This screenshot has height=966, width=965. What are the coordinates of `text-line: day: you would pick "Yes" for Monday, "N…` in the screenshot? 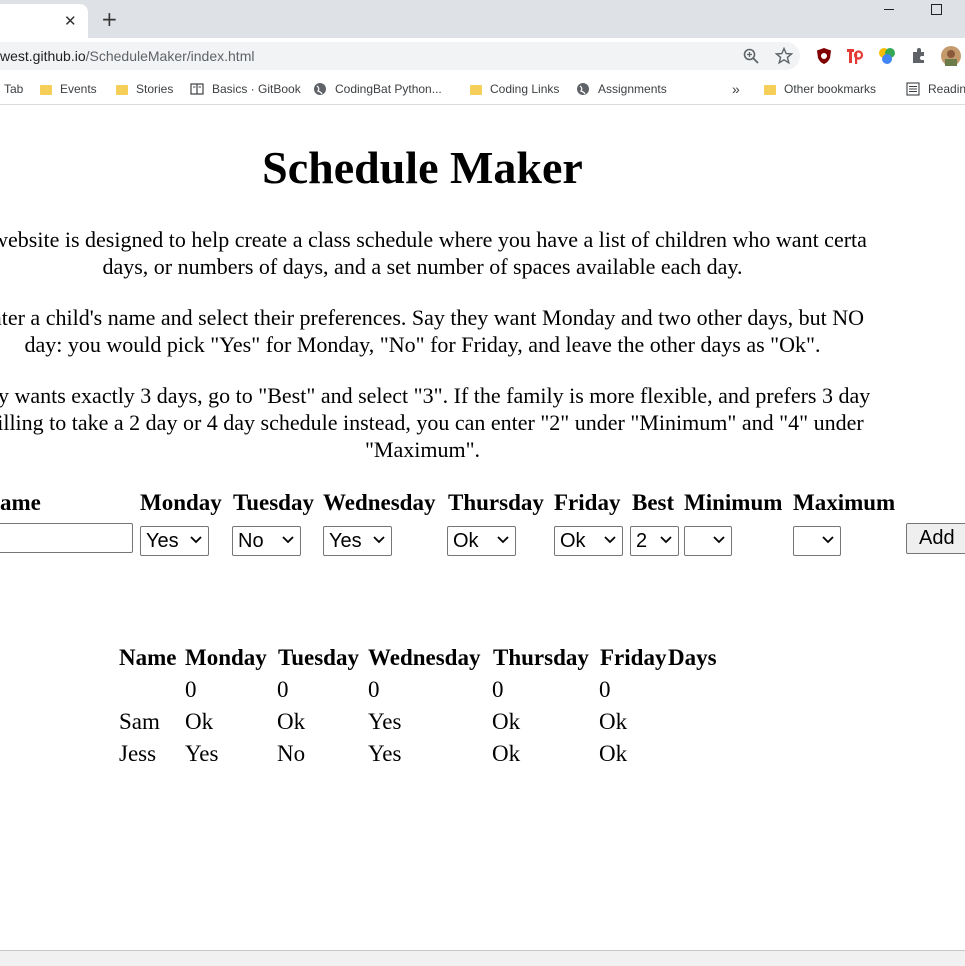 It's located at (422, 344).